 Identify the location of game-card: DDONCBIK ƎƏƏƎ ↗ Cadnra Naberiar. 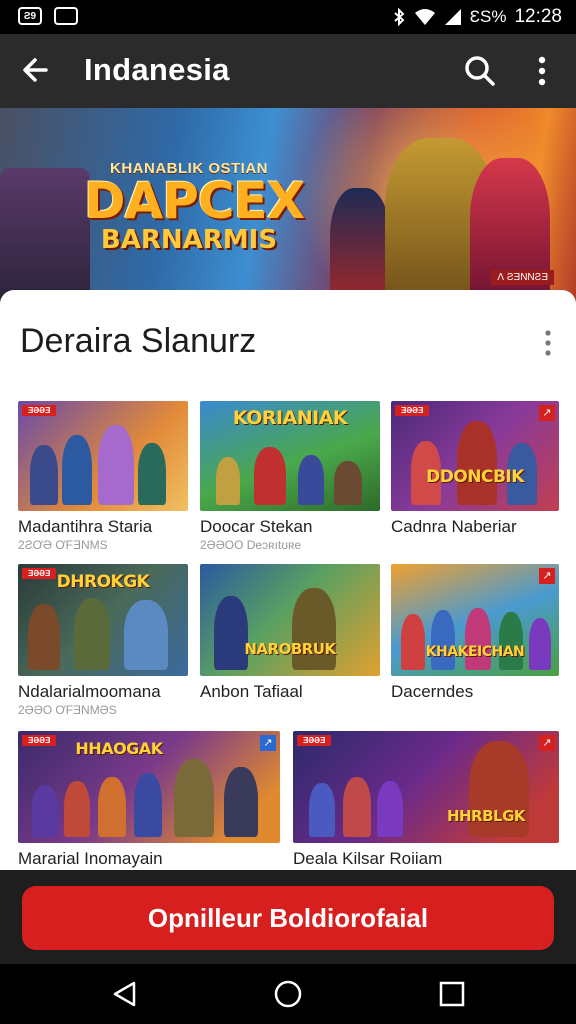
(475, 469).